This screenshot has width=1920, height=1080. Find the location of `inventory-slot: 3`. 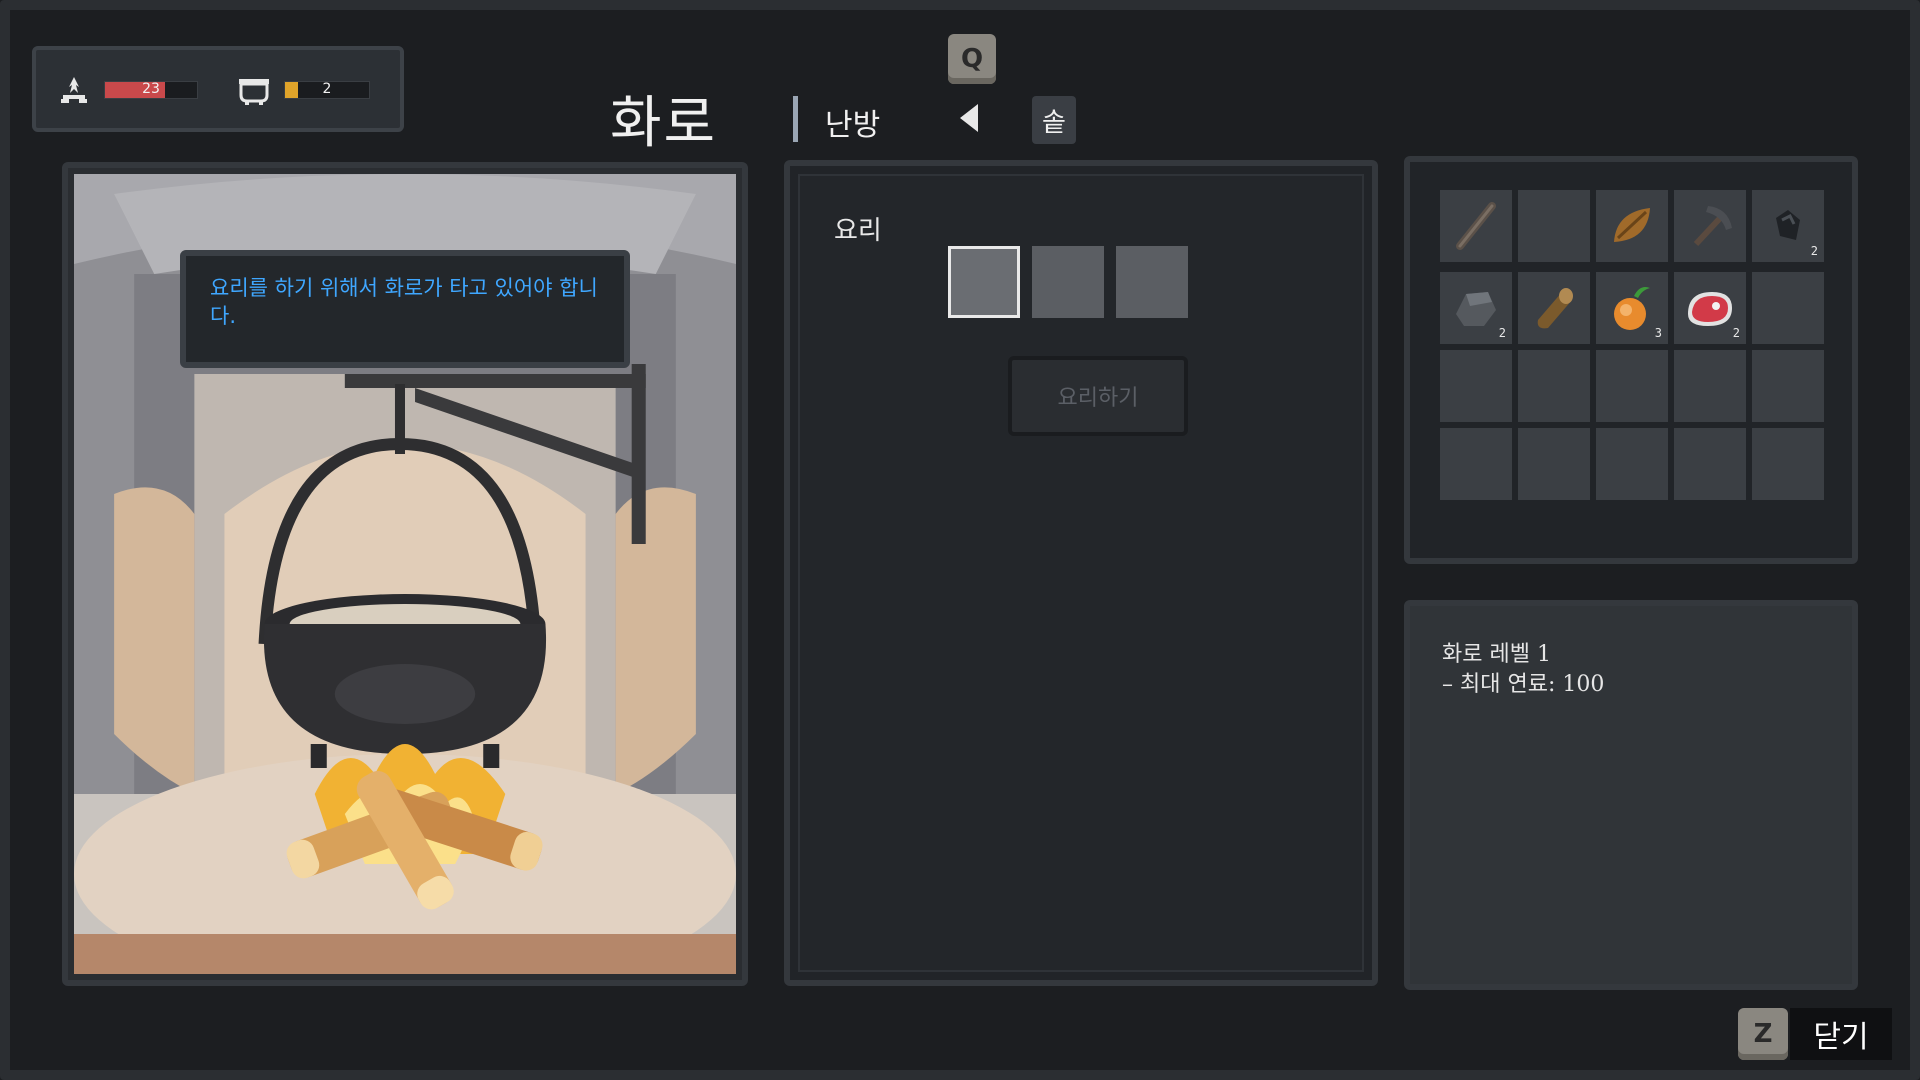

inventory-slot: 3 is located at coordinates (1632, 308).